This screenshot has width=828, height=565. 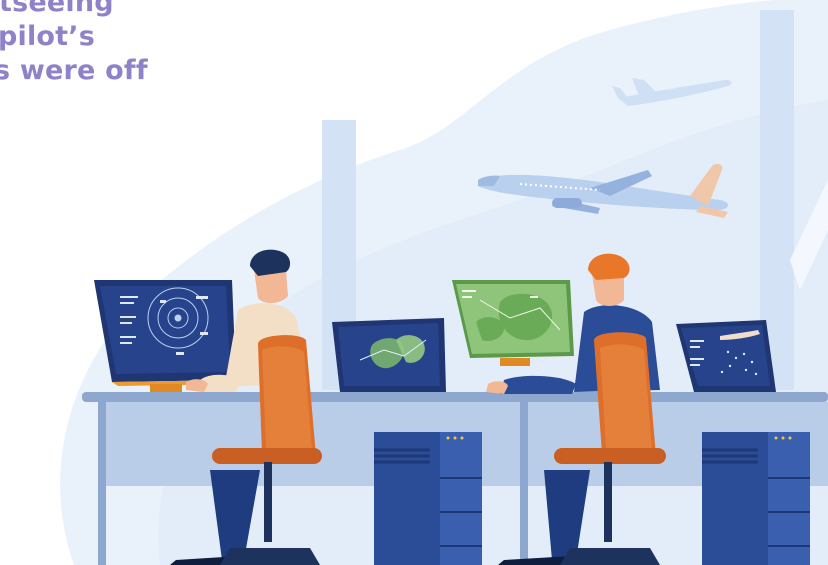 I want to click on desk-top, so click(x=455, y=397).